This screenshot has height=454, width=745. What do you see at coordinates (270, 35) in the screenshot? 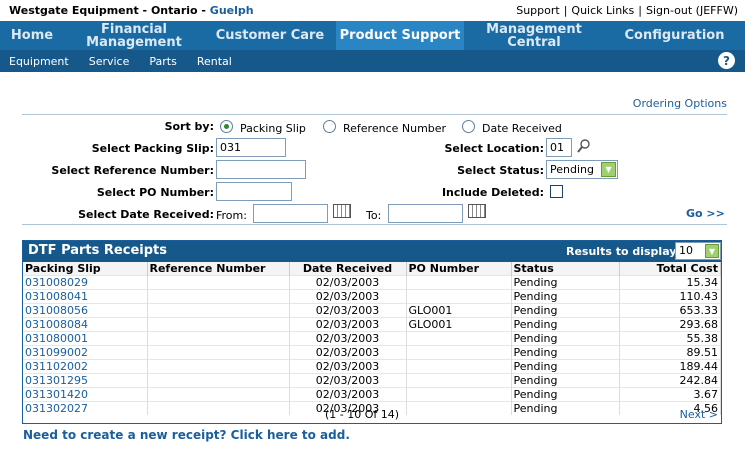
I see `tab-customer-care: Customer Care` at bounding box center [270, 35].